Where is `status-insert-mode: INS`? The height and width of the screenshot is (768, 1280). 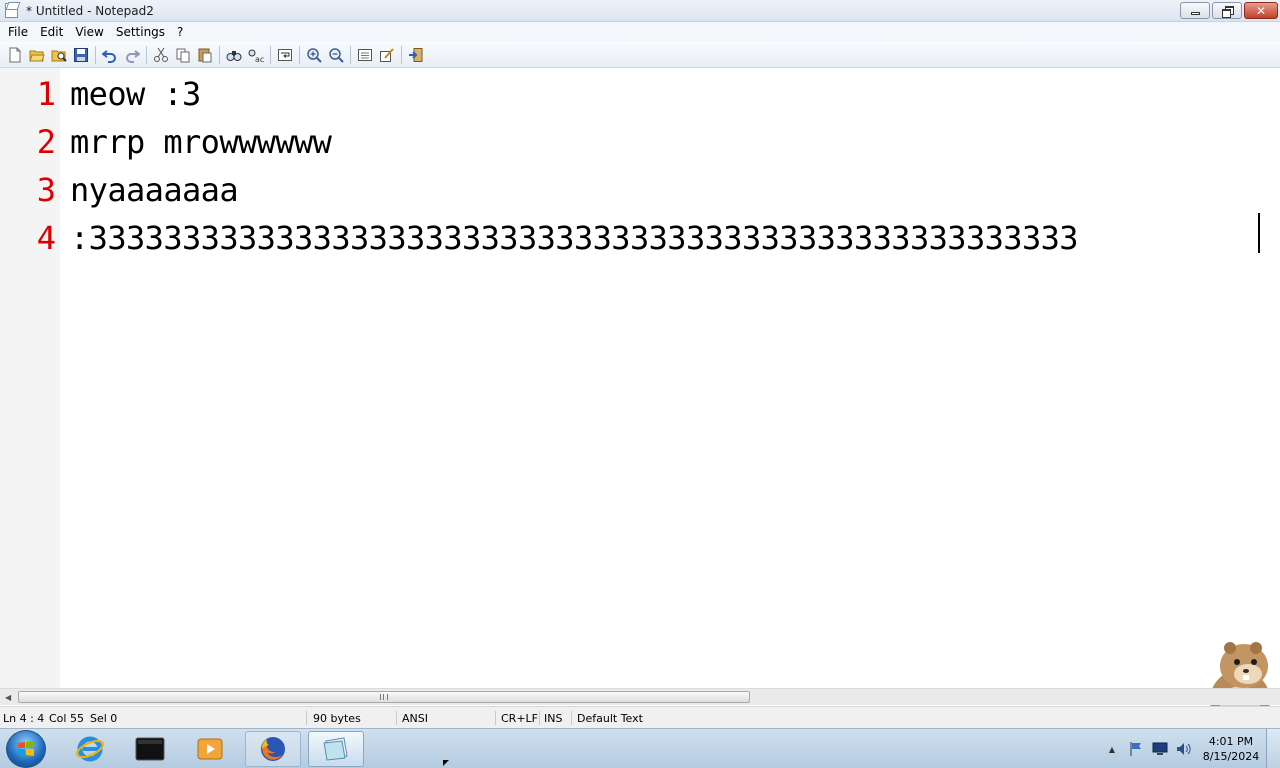 status-insert-mode: INS is located at coordinates (553, 718).